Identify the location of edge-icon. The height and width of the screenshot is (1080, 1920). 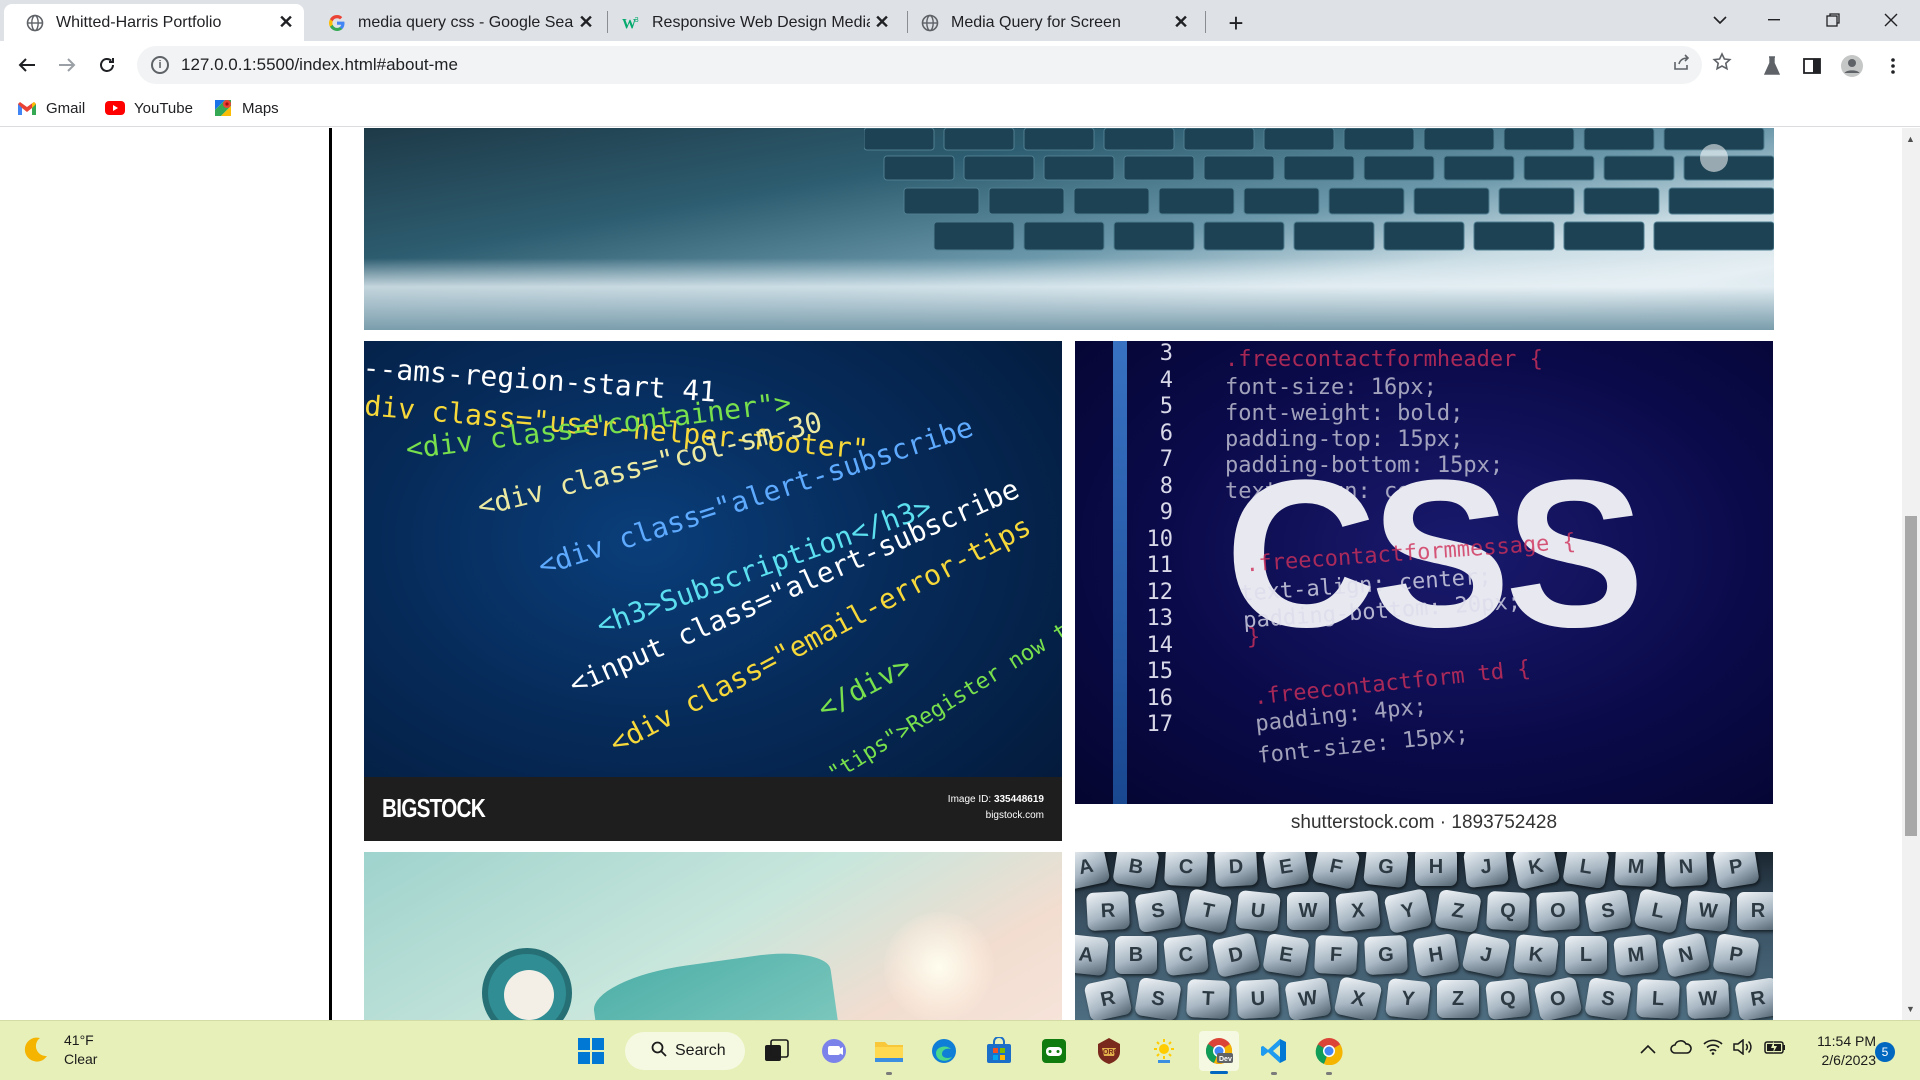
(944, 1051).